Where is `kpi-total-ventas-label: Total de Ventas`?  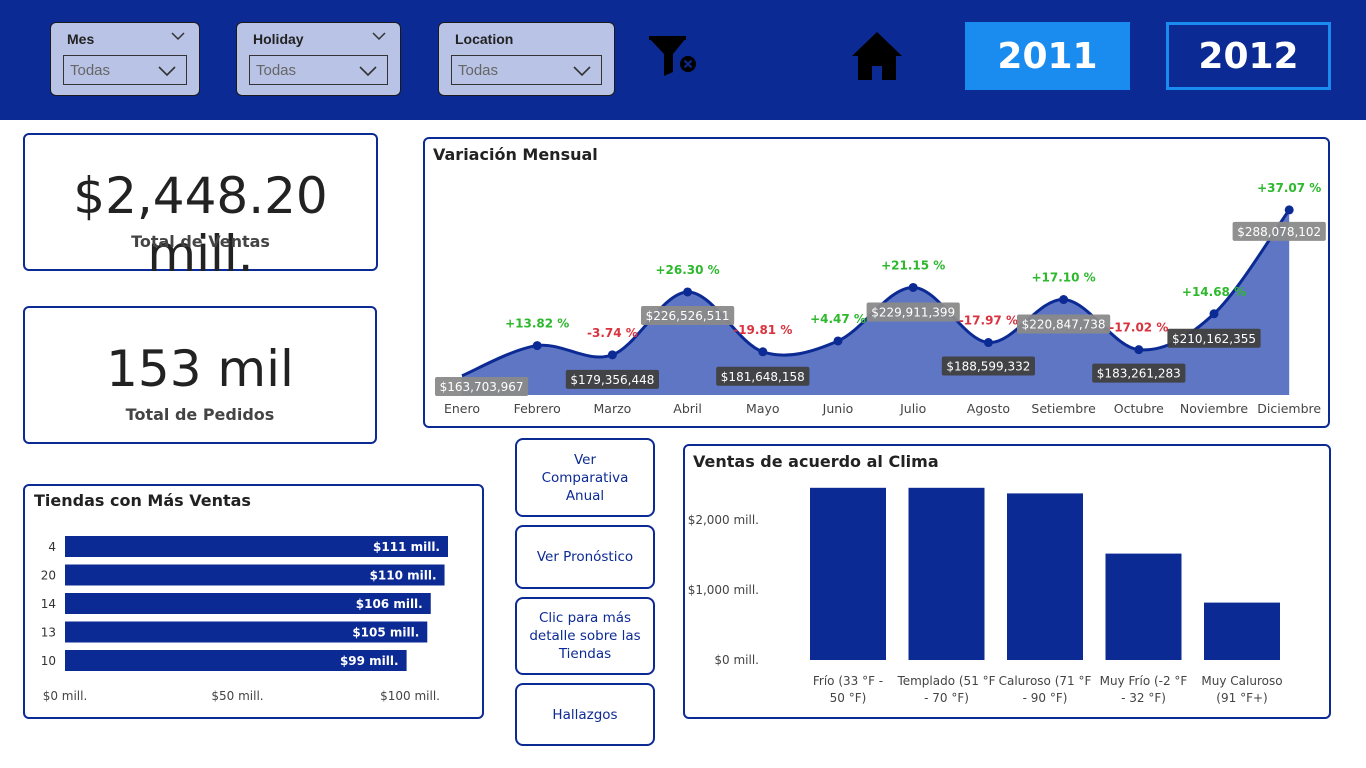
kpi-total-ventas-label: Total de Ventas is located at coordinates (200, 241).